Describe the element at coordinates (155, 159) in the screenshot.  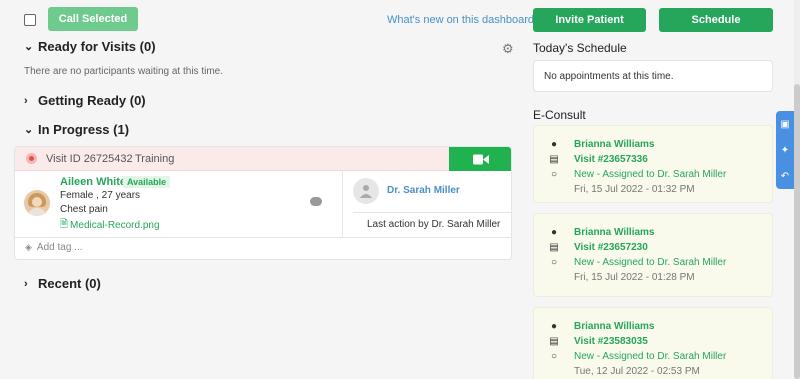
I see `visit-type: Training` at that location.